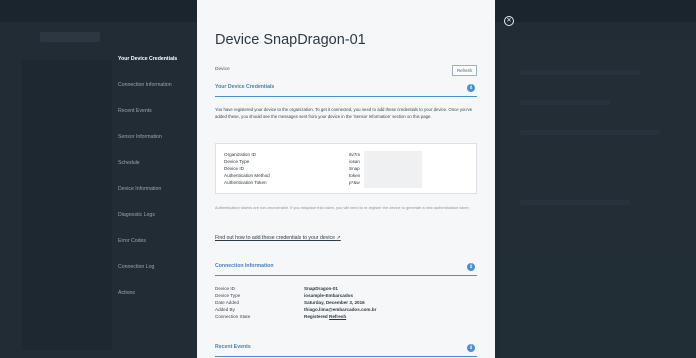 The image size is (696, 358). What do you see at coordinates (338, 238) in the screenshot?
I see `external-link-icon: ↗` at bounding box center [338, 238].